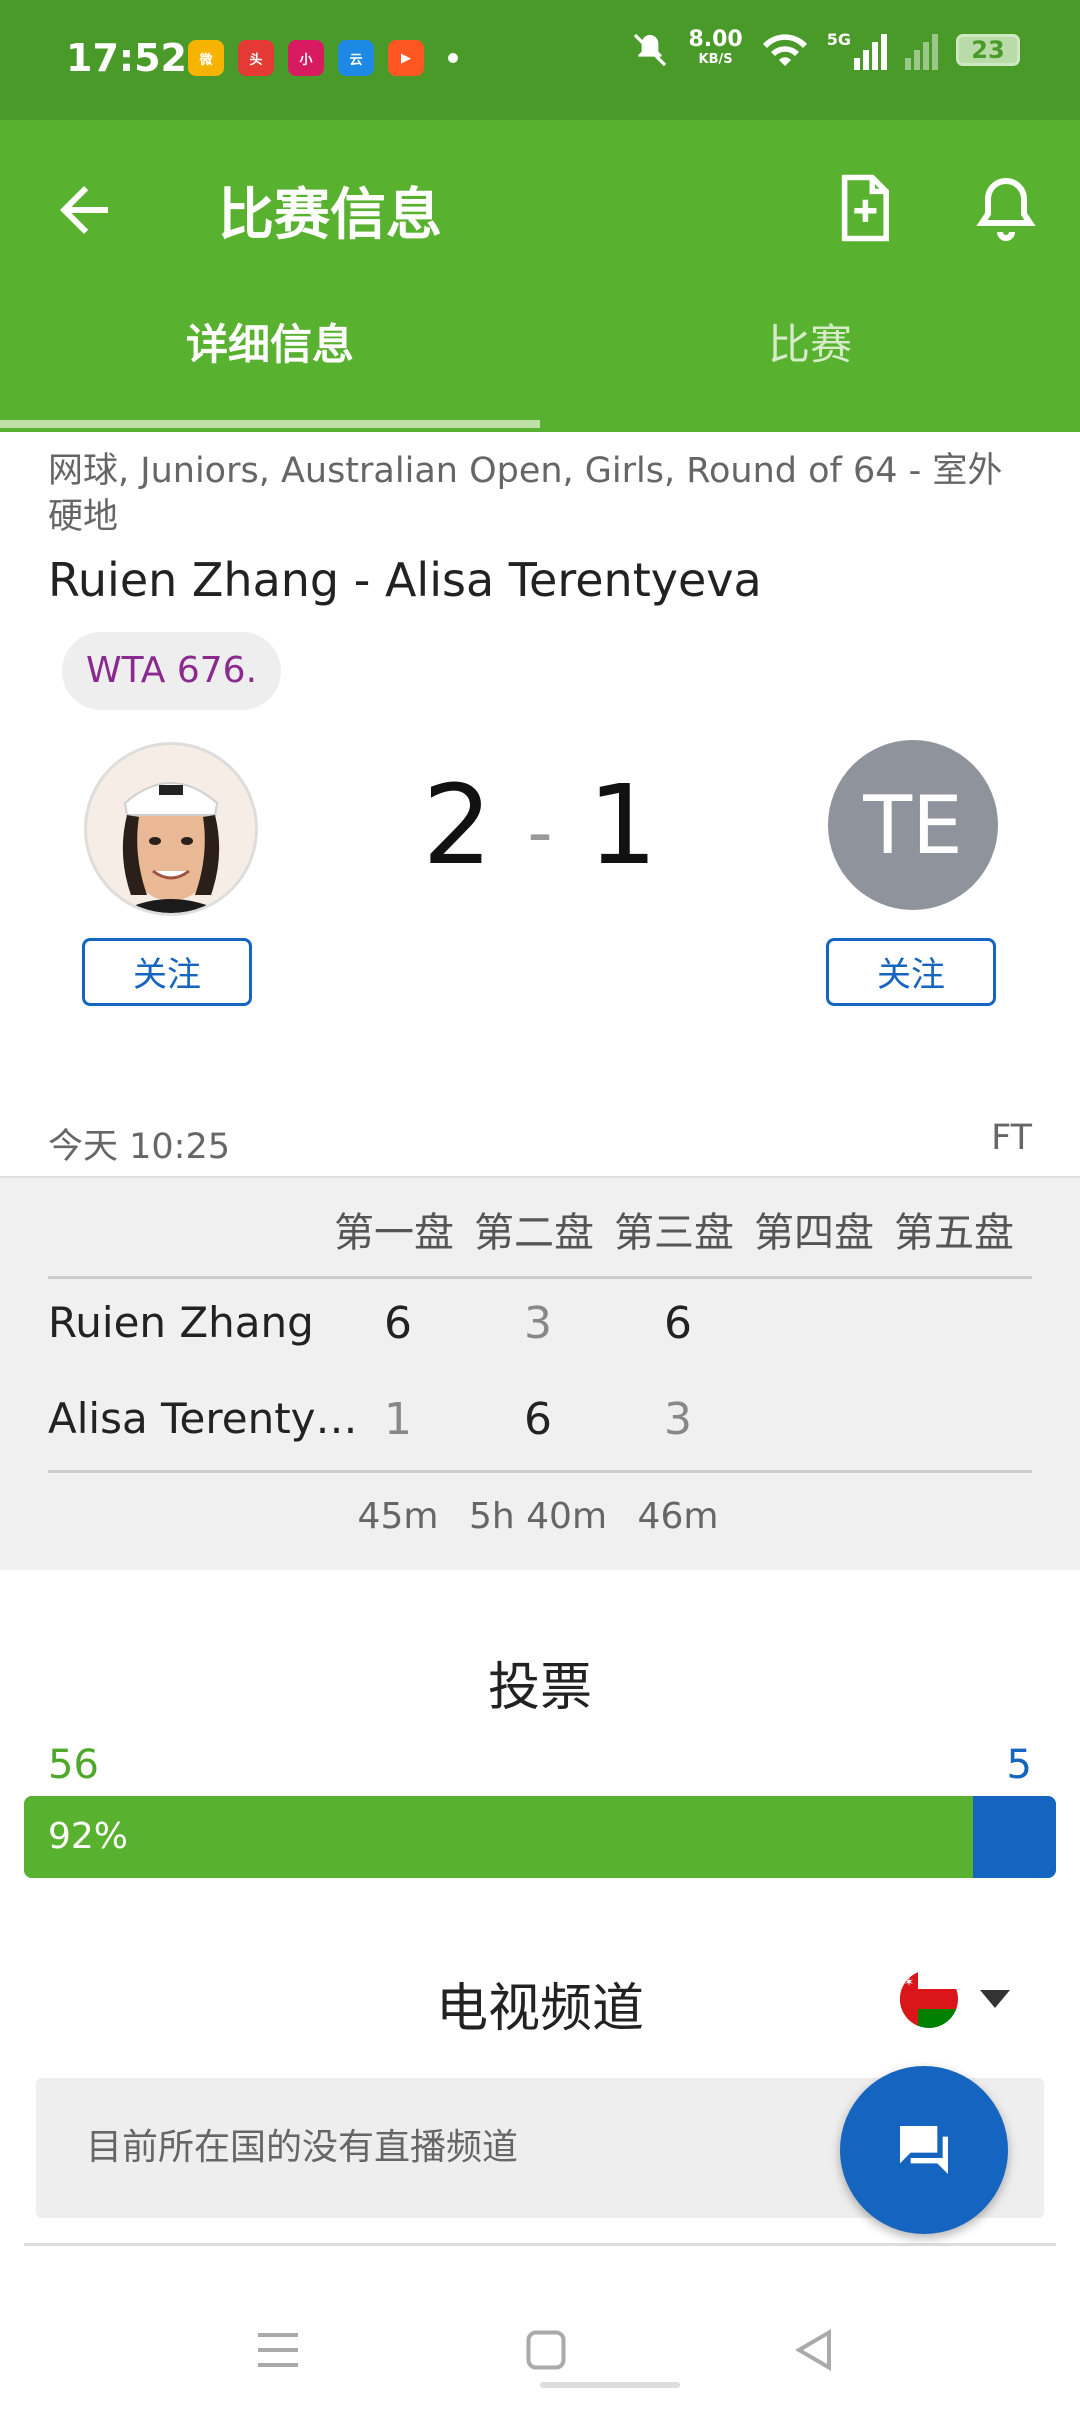 The width and height of the screenshot is (1080, 2414). What do you see at coordinates (306, 58) in the screenshot?
I see `xiaohongshu-icon: 小` at bounding box center [306, 58].